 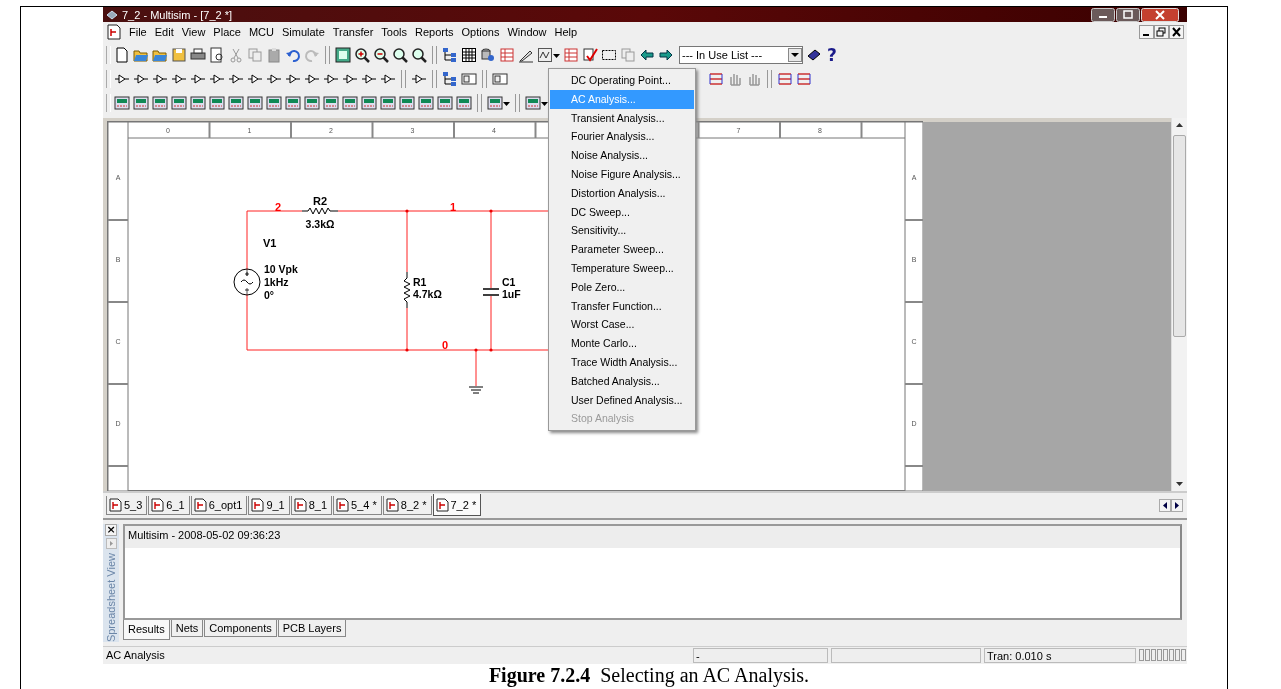 I want to click on menu-item: Edit, so click(x=164, y=32).